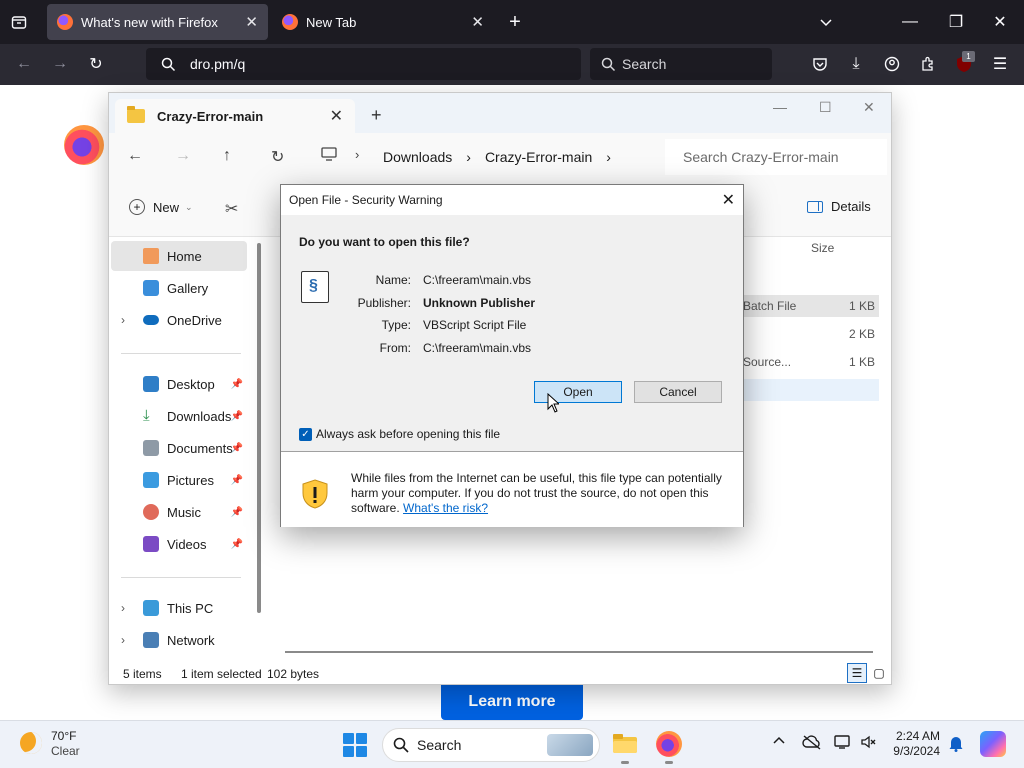 The height and width of the screenshot is (768, 1024). Describe the element at coordinates (811, 390) in the screenshot. I see `table-row` at that location.